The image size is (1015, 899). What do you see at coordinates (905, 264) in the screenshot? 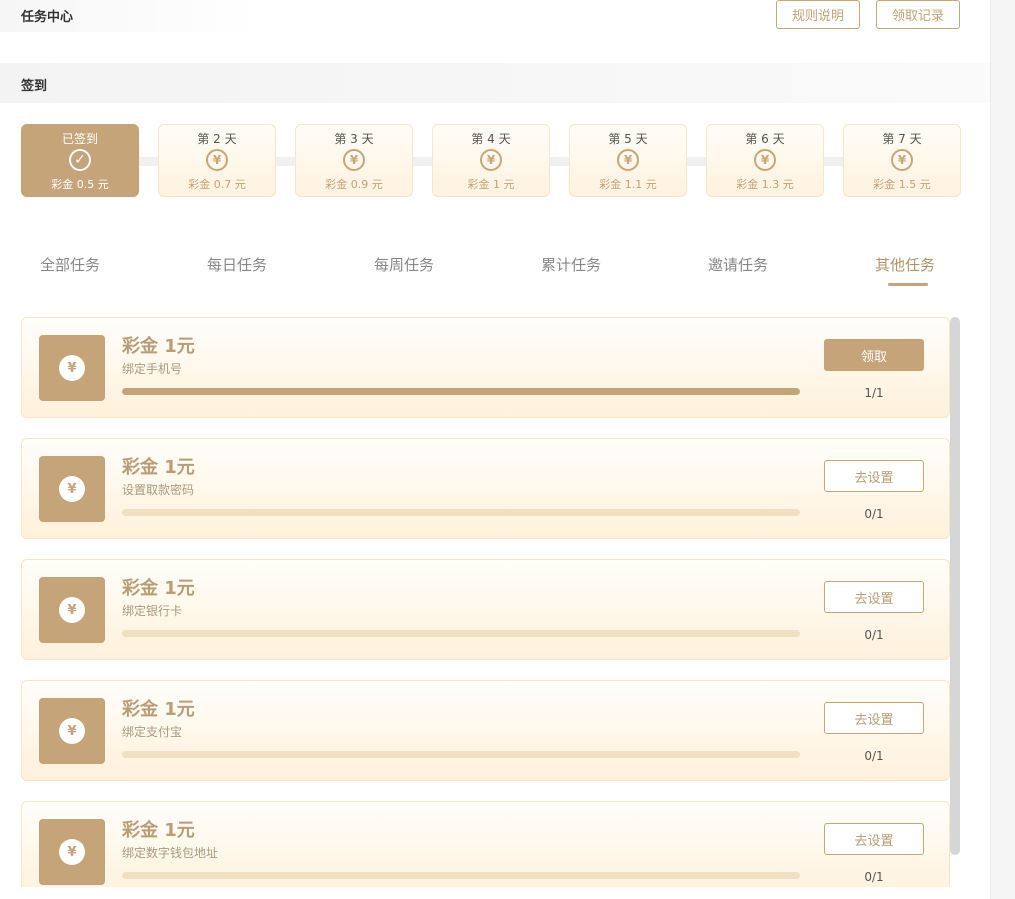
I see `tab-6: 其他任务` at bounding box center [905, 264].